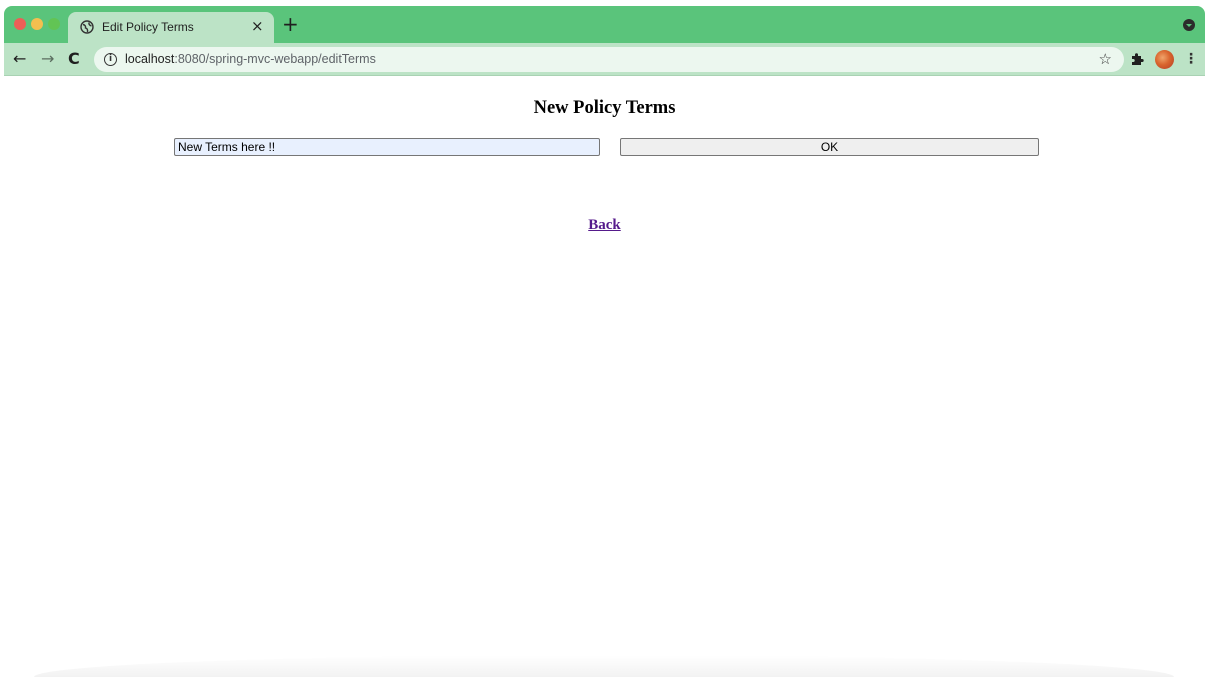  What do you see at coordinates (19, 59) in the screenshot?
I see `back-button: ←` at bounding box center [19, 59].